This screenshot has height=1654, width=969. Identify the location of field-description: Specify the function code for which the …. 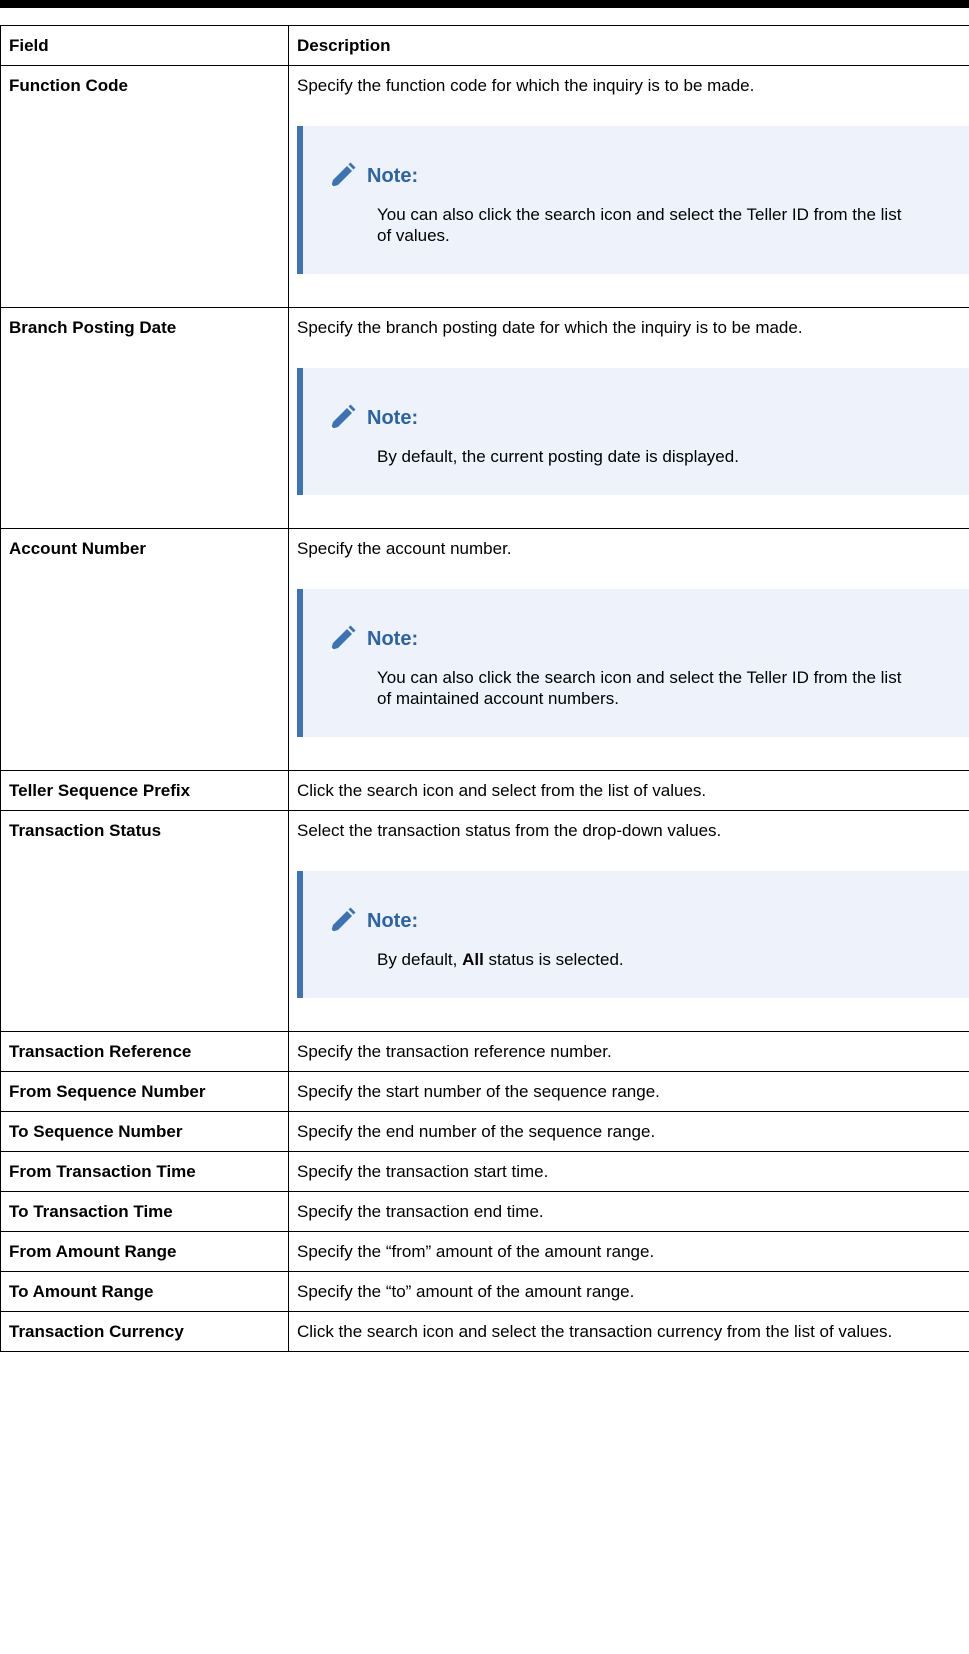
(526, 85).